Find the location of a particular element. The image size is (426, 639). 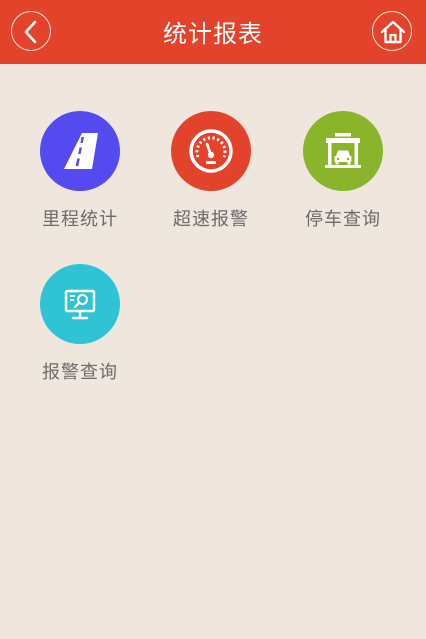

page-title: 统计报表 is located at coordinates (213, 34).